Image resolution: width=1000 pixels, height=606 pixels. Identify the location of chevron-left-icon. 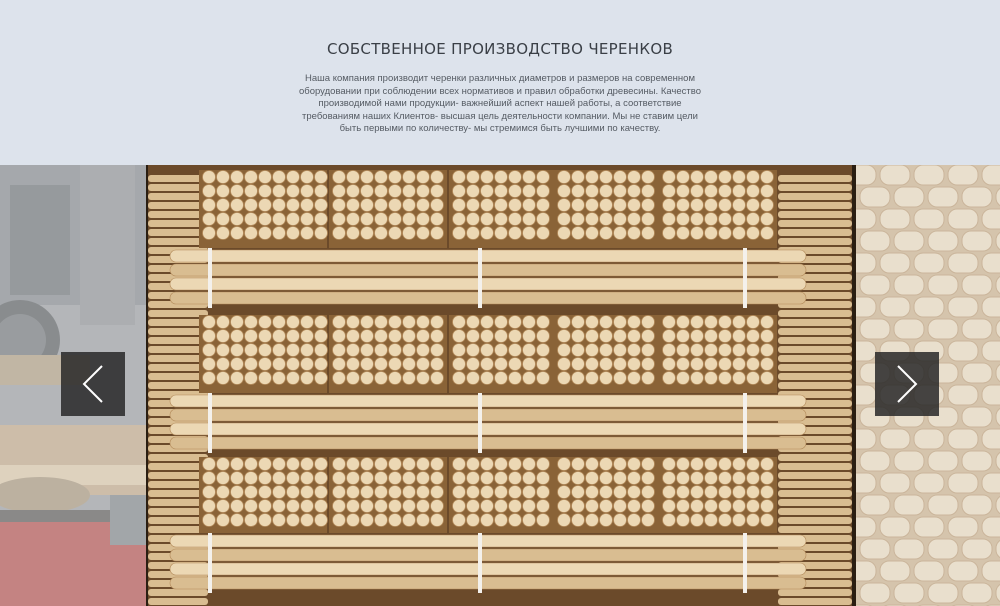
(92, 384).